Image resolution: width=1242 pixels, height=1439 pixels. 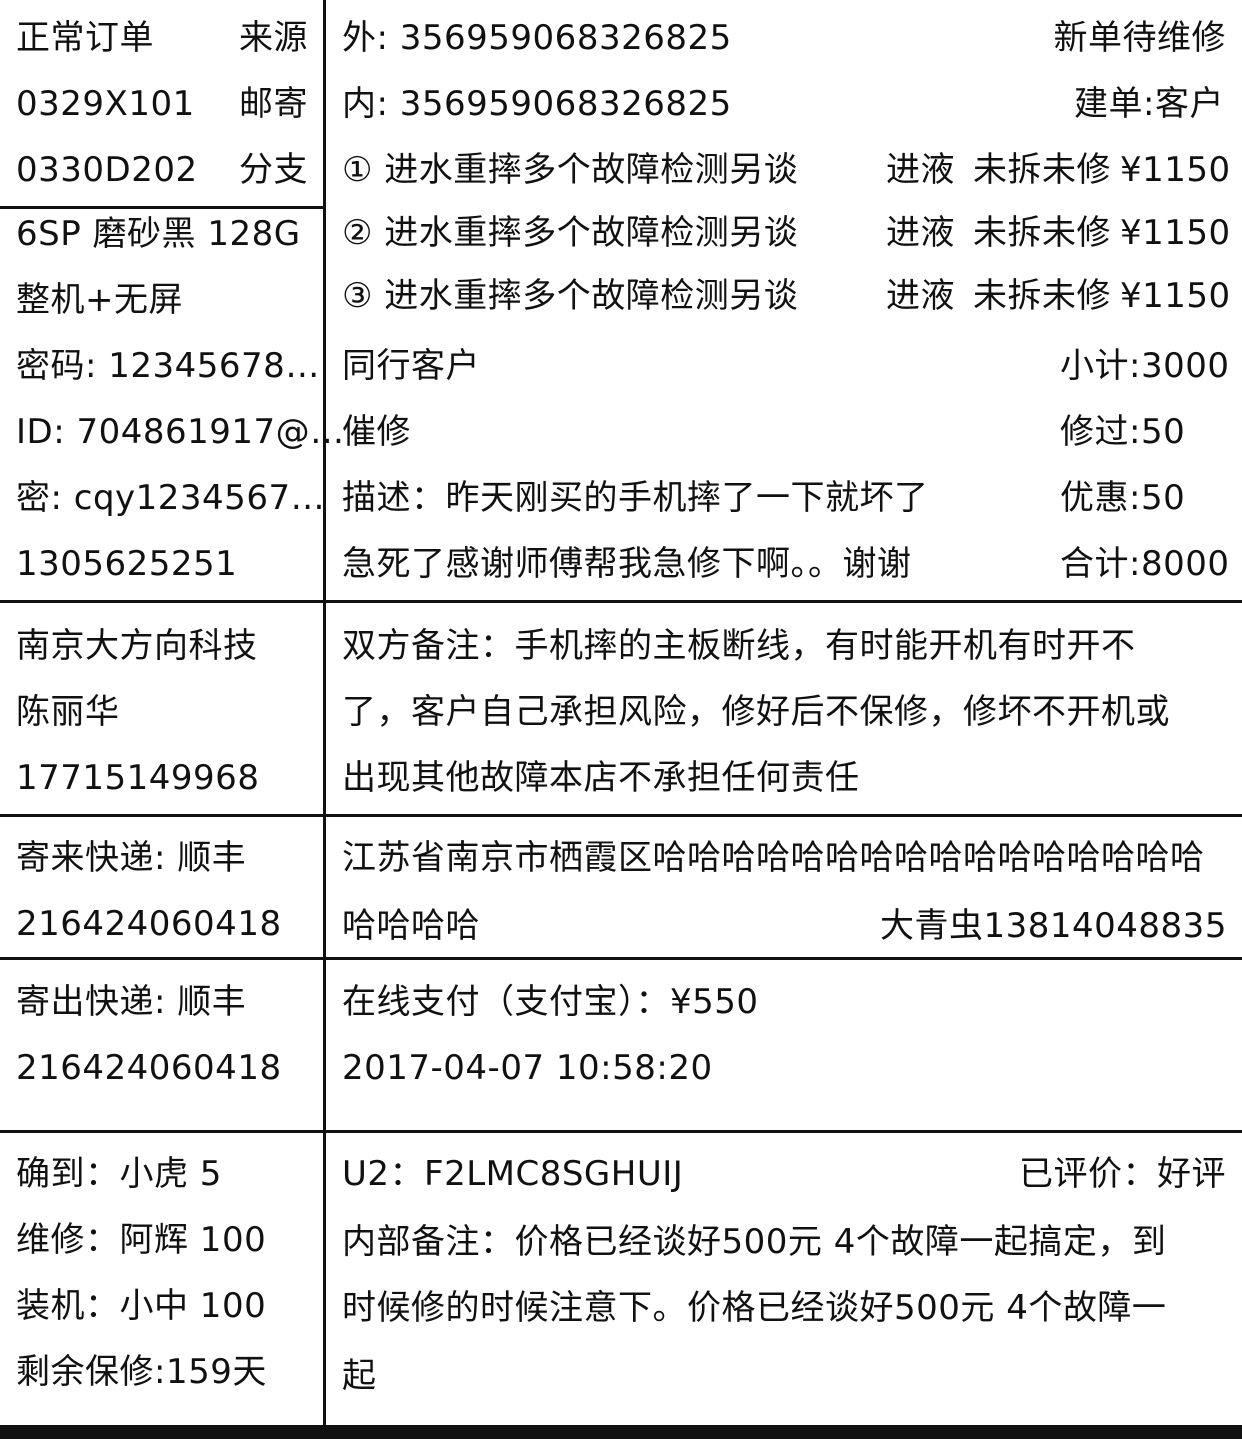 What do you see at coordinates (1123, 432) in the screenshot?
I see `repaired-fee: 修过:50` at bounding box center [1123, 432].